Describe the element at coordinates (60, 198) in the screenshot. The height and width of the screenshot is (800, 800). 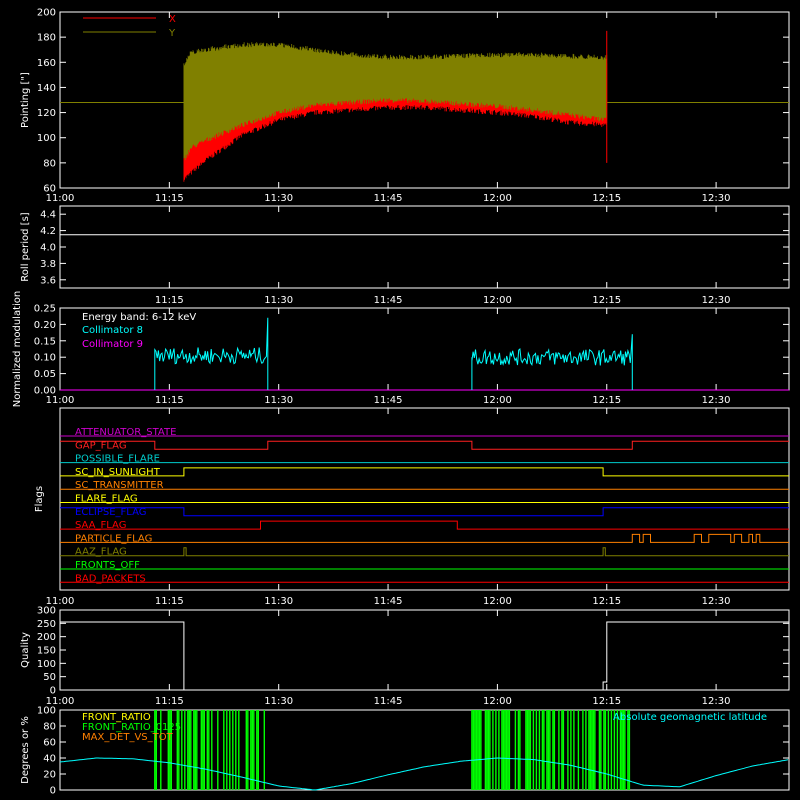
I see `x-tick-label: 11:00` at that location.